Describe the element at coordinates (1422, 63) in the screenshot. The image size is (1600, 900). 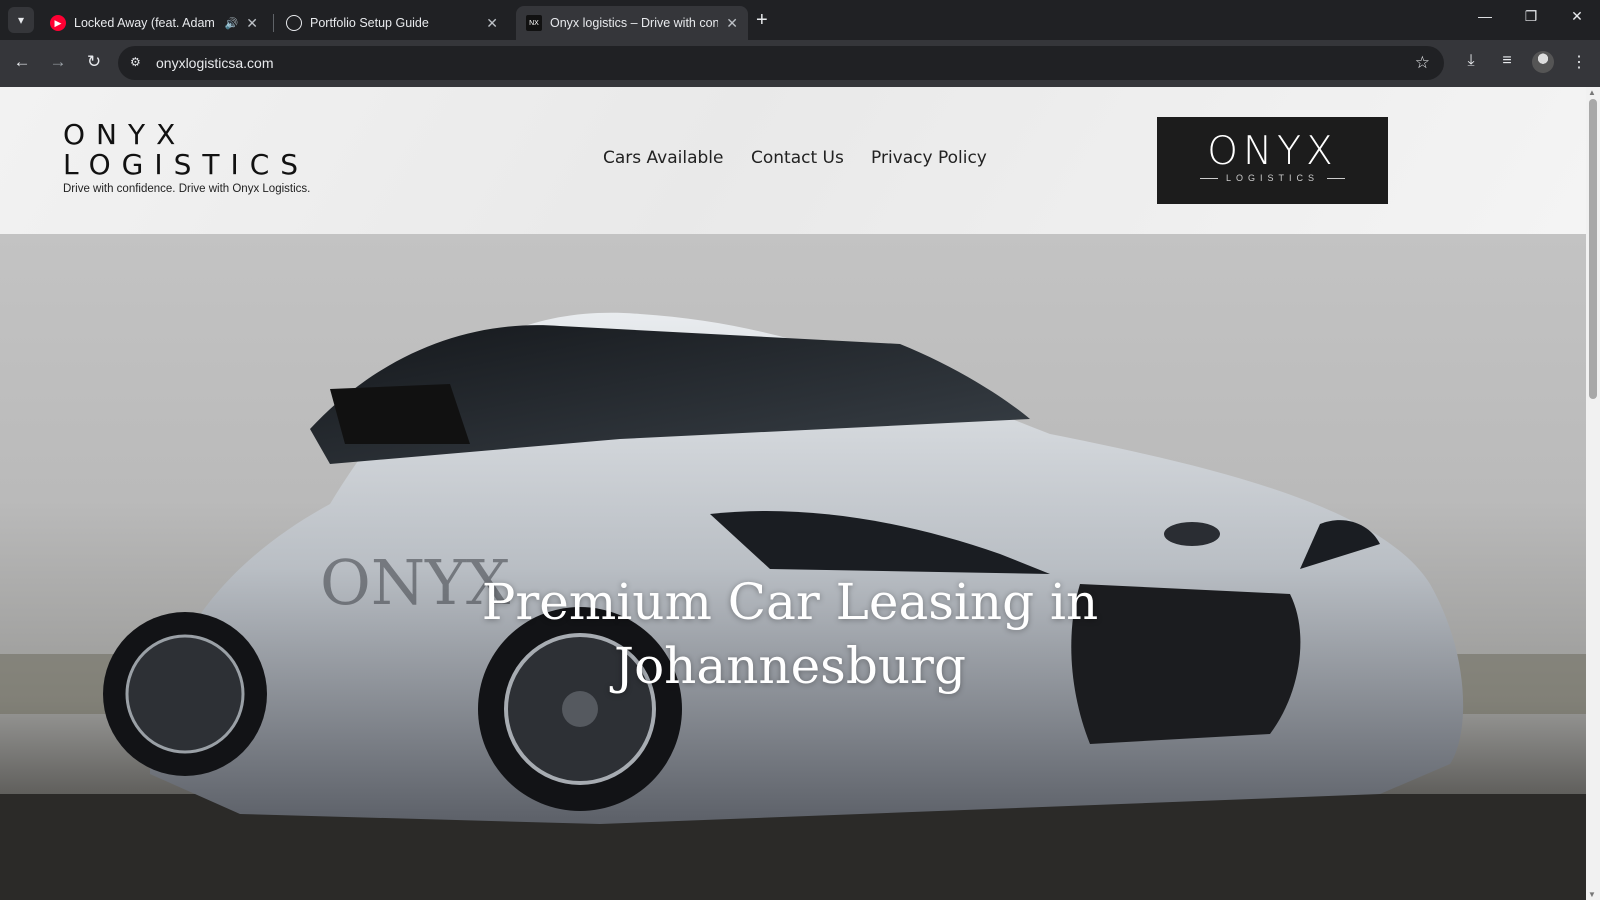
I see `bookmark-star-icon: ☆` at that location.